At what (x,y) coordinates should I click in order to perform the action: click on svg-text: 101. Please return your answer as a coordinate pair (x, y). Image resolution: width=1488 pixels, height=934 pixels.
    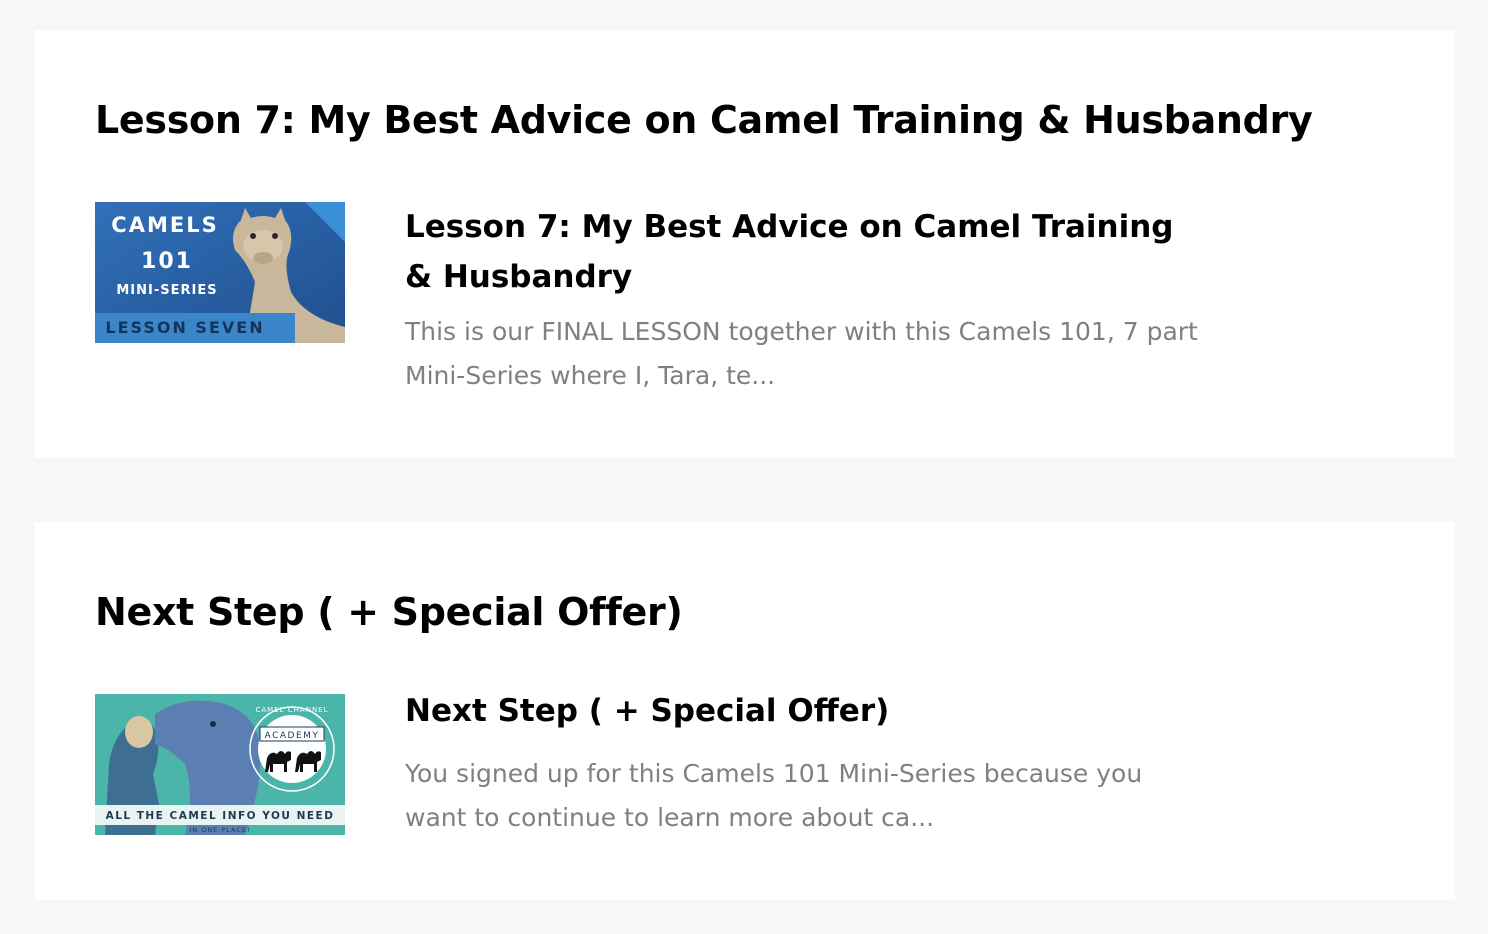
    Looking at the image, I should click on (167, 261).